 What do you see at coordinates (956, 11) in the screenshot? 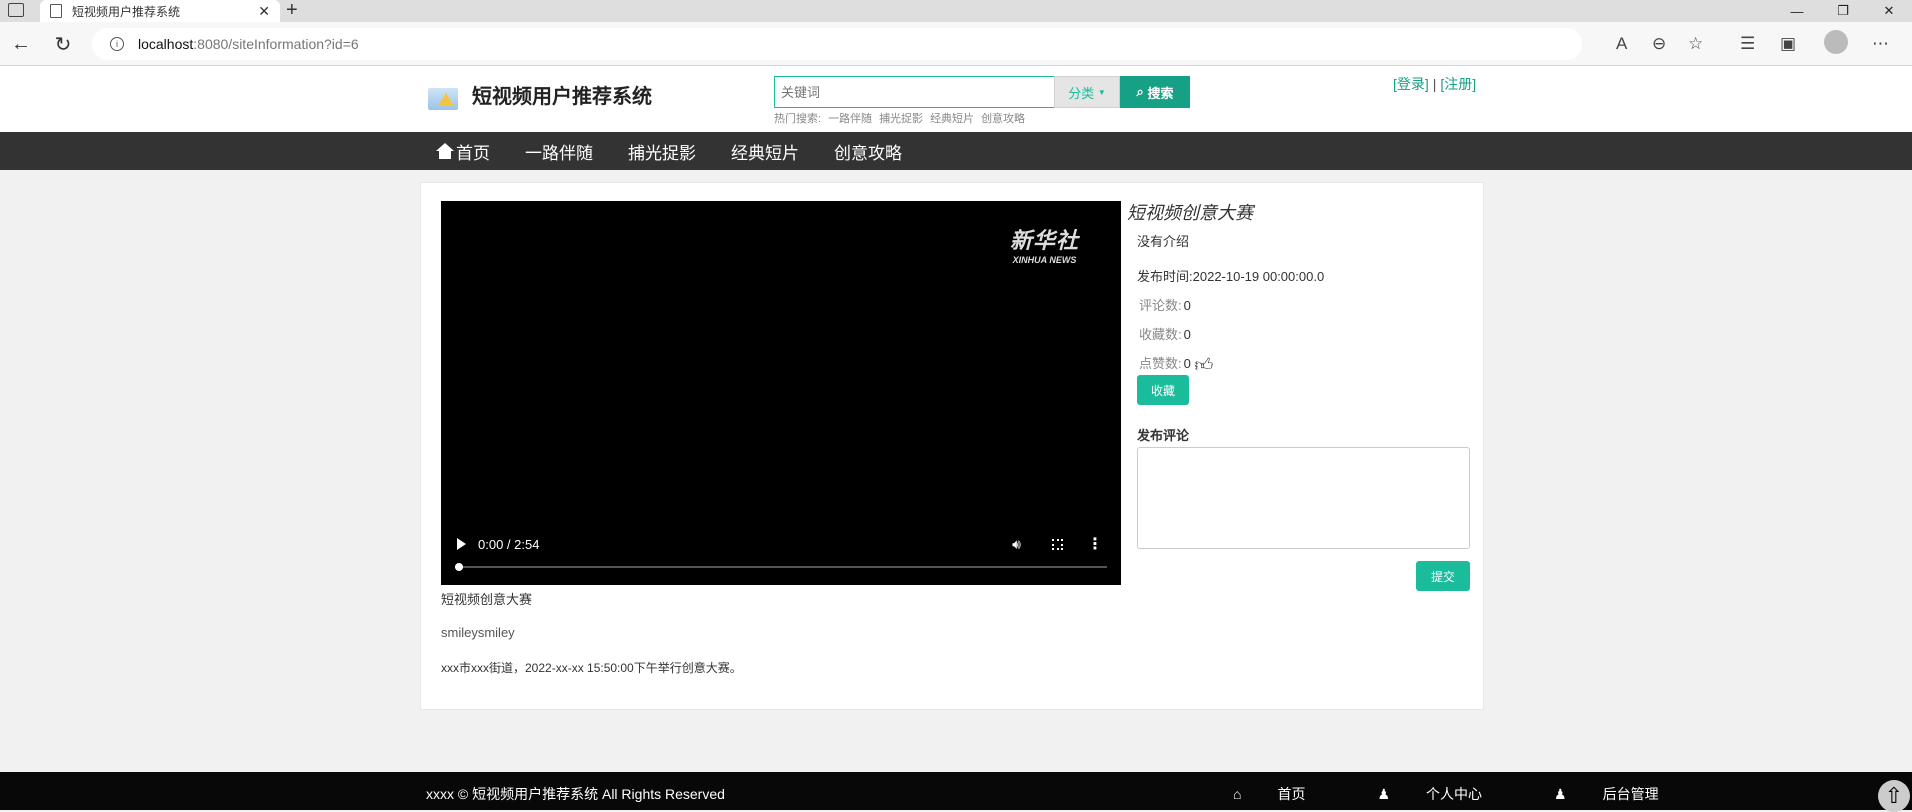
I see `browser-tabbar: 短视频用户推荐系统 ✕ + — ❐ ✕` at bounding box center [956, 11].